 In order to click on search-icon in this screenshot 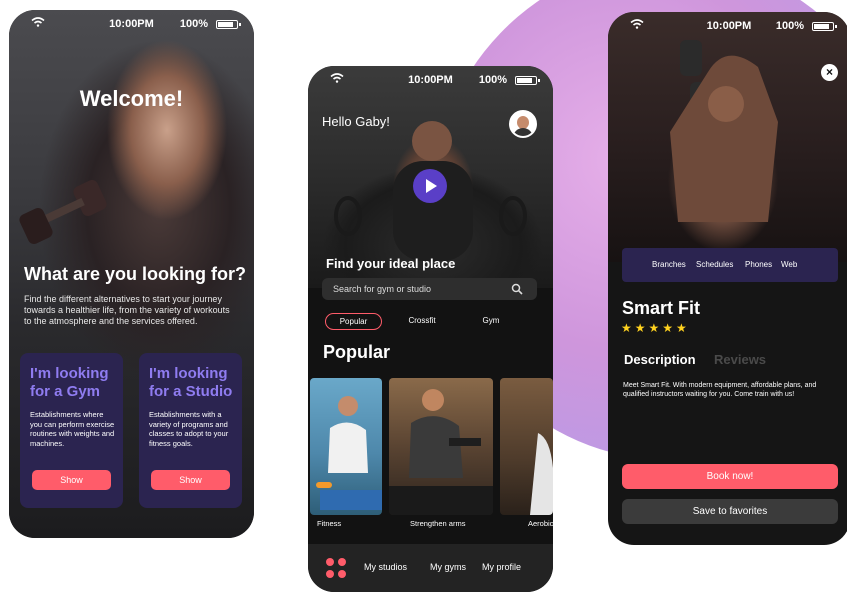, I will do `click(517, 289)`.